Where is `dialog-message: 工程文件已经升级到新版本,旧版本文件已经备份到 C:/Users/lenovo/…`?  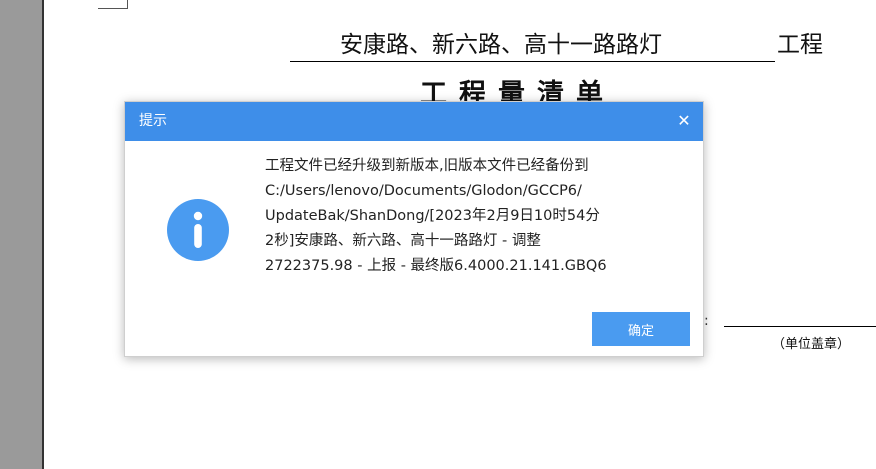 dialog-message: 工程文件已经升级到新版本,旧版本文件已经备份到 C:/Users/lenovo/… is located at coordinates (475, 216).